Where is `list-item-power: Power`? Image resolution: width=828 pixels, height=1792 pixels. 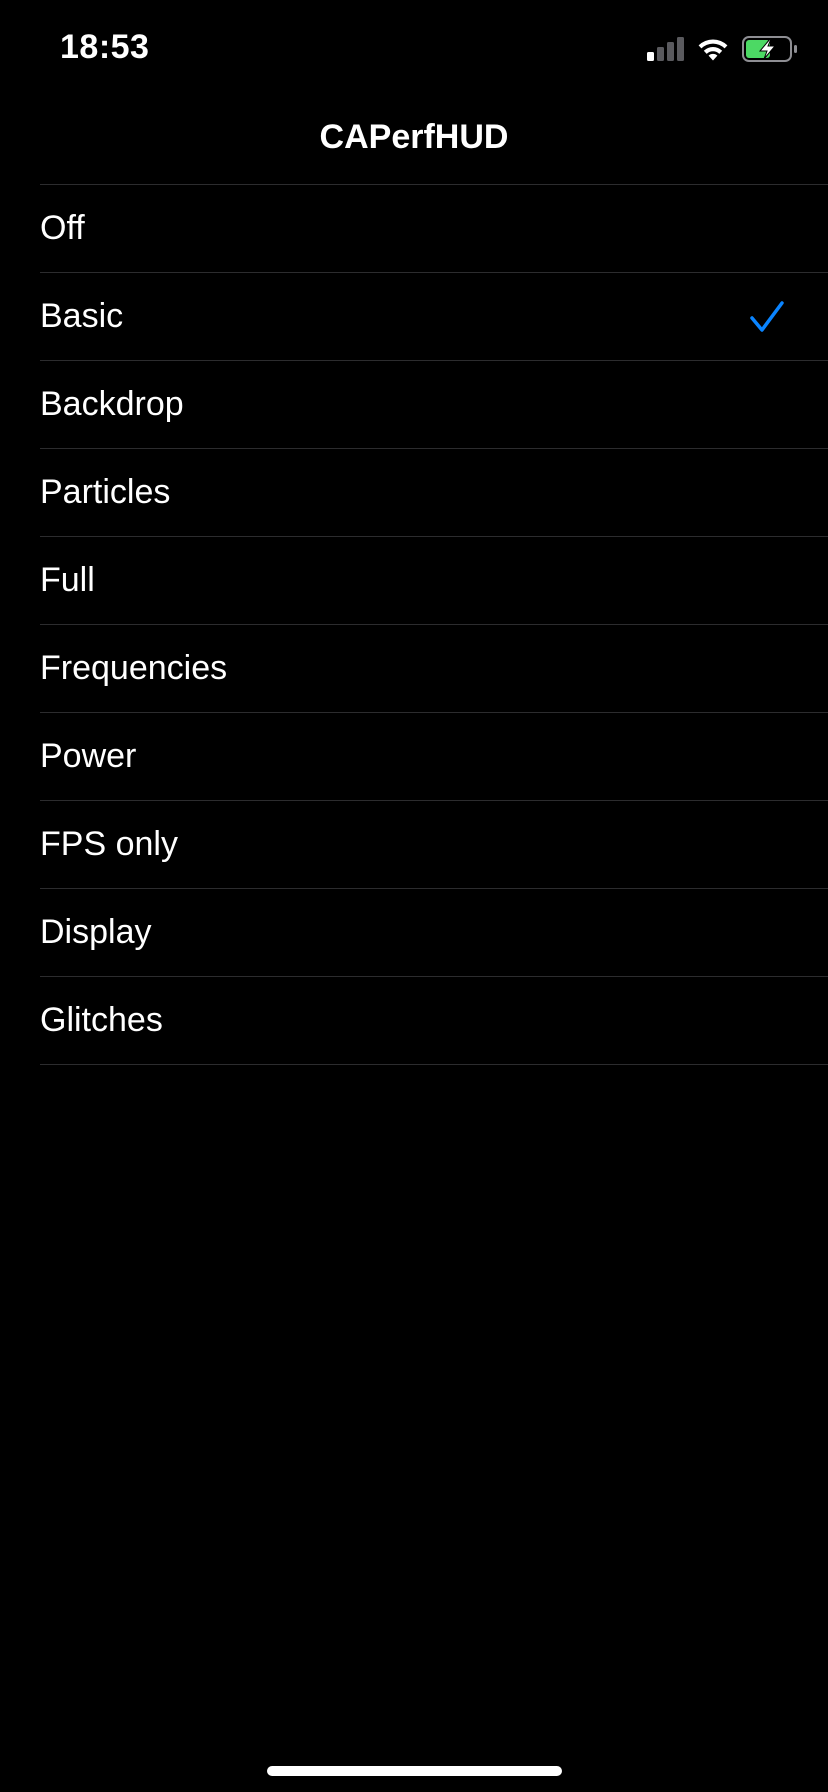 list-item-power: Power is located at coordinates (434, 757).